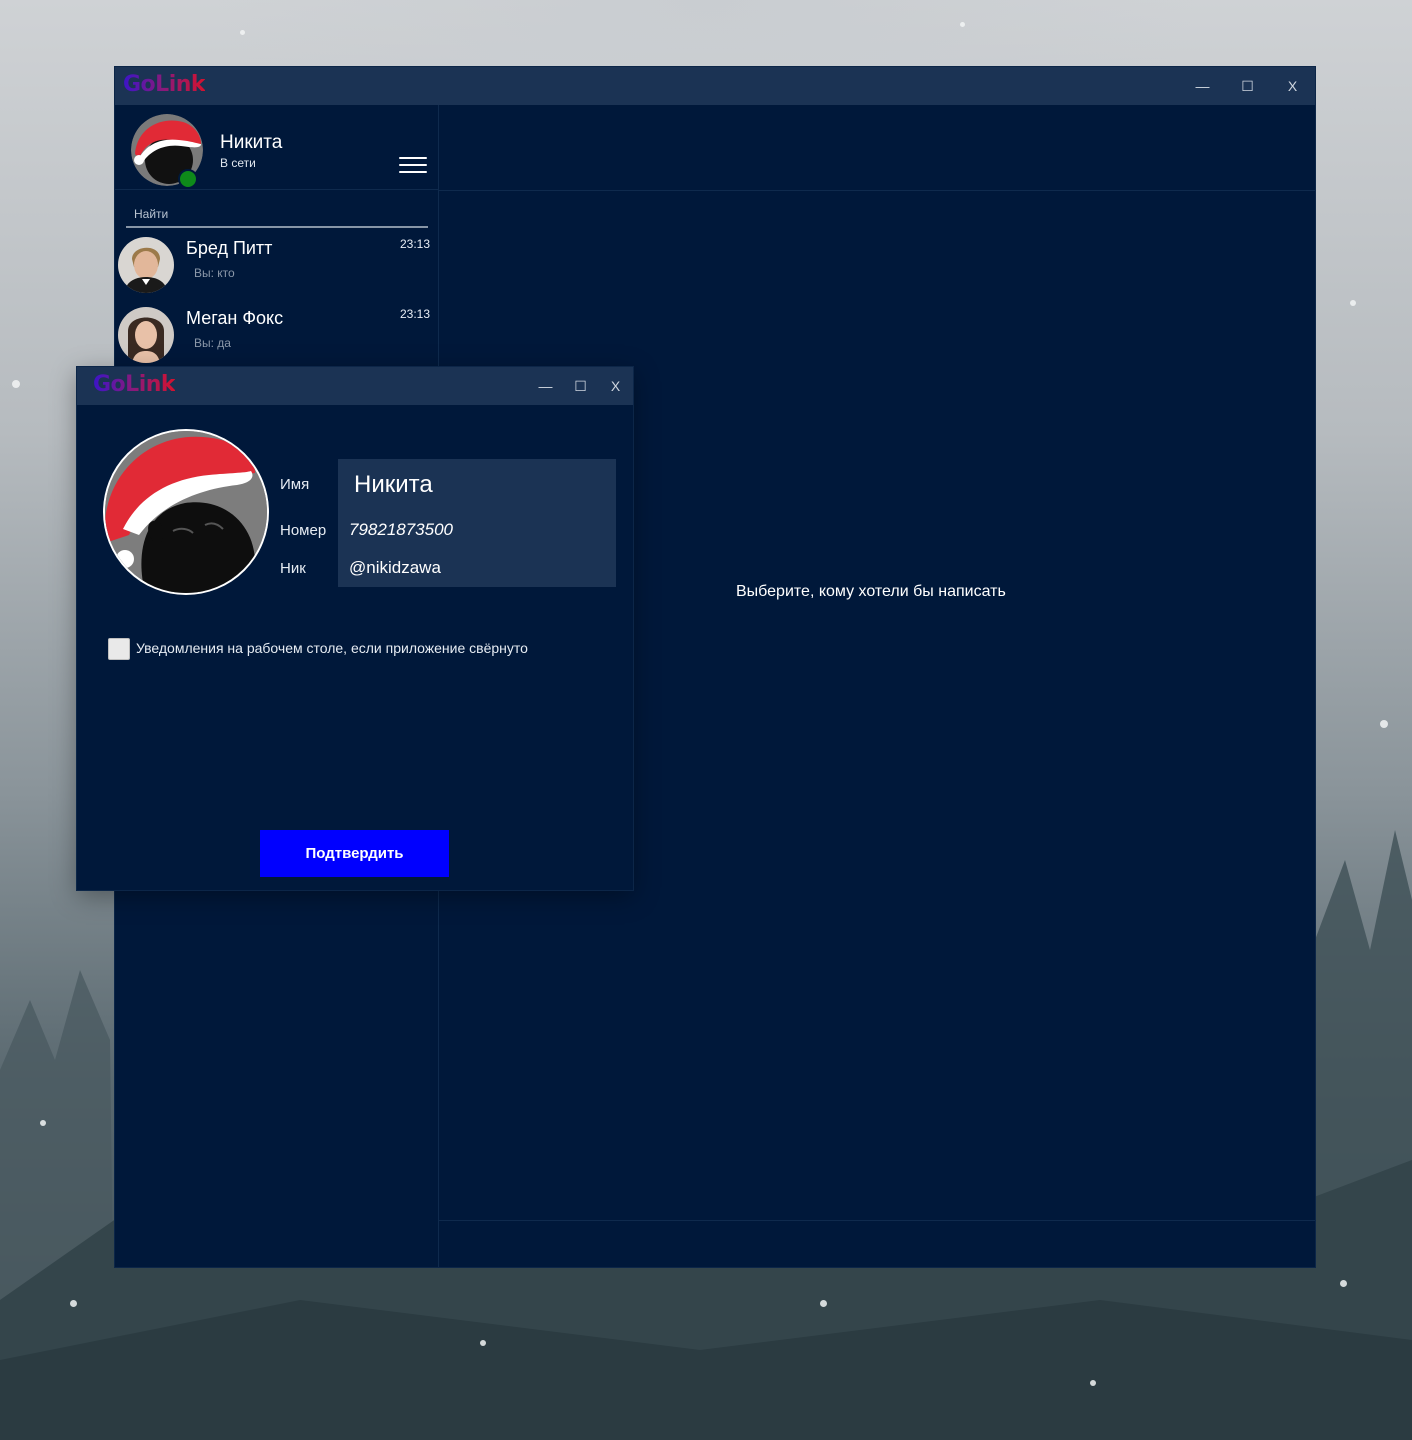  What do you see at coordinates (1202, 86) in the screenshot?
I see `minimize-button: —` at bounding box center [1202, 86].